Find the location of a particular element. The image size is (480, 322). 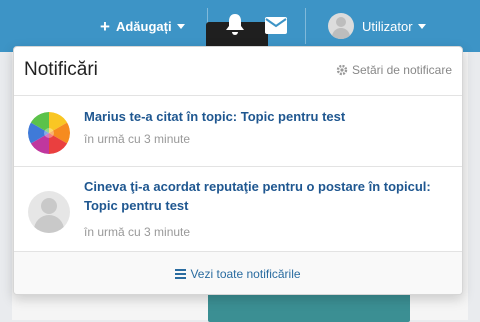

view-all-notifications-link: Vezi toate notificările is located at coordinates (238, 273).